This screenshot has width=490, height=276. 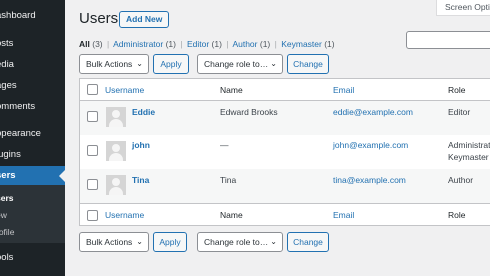 I want to click on column-footer-email: Email, so click(x=343, y=215).